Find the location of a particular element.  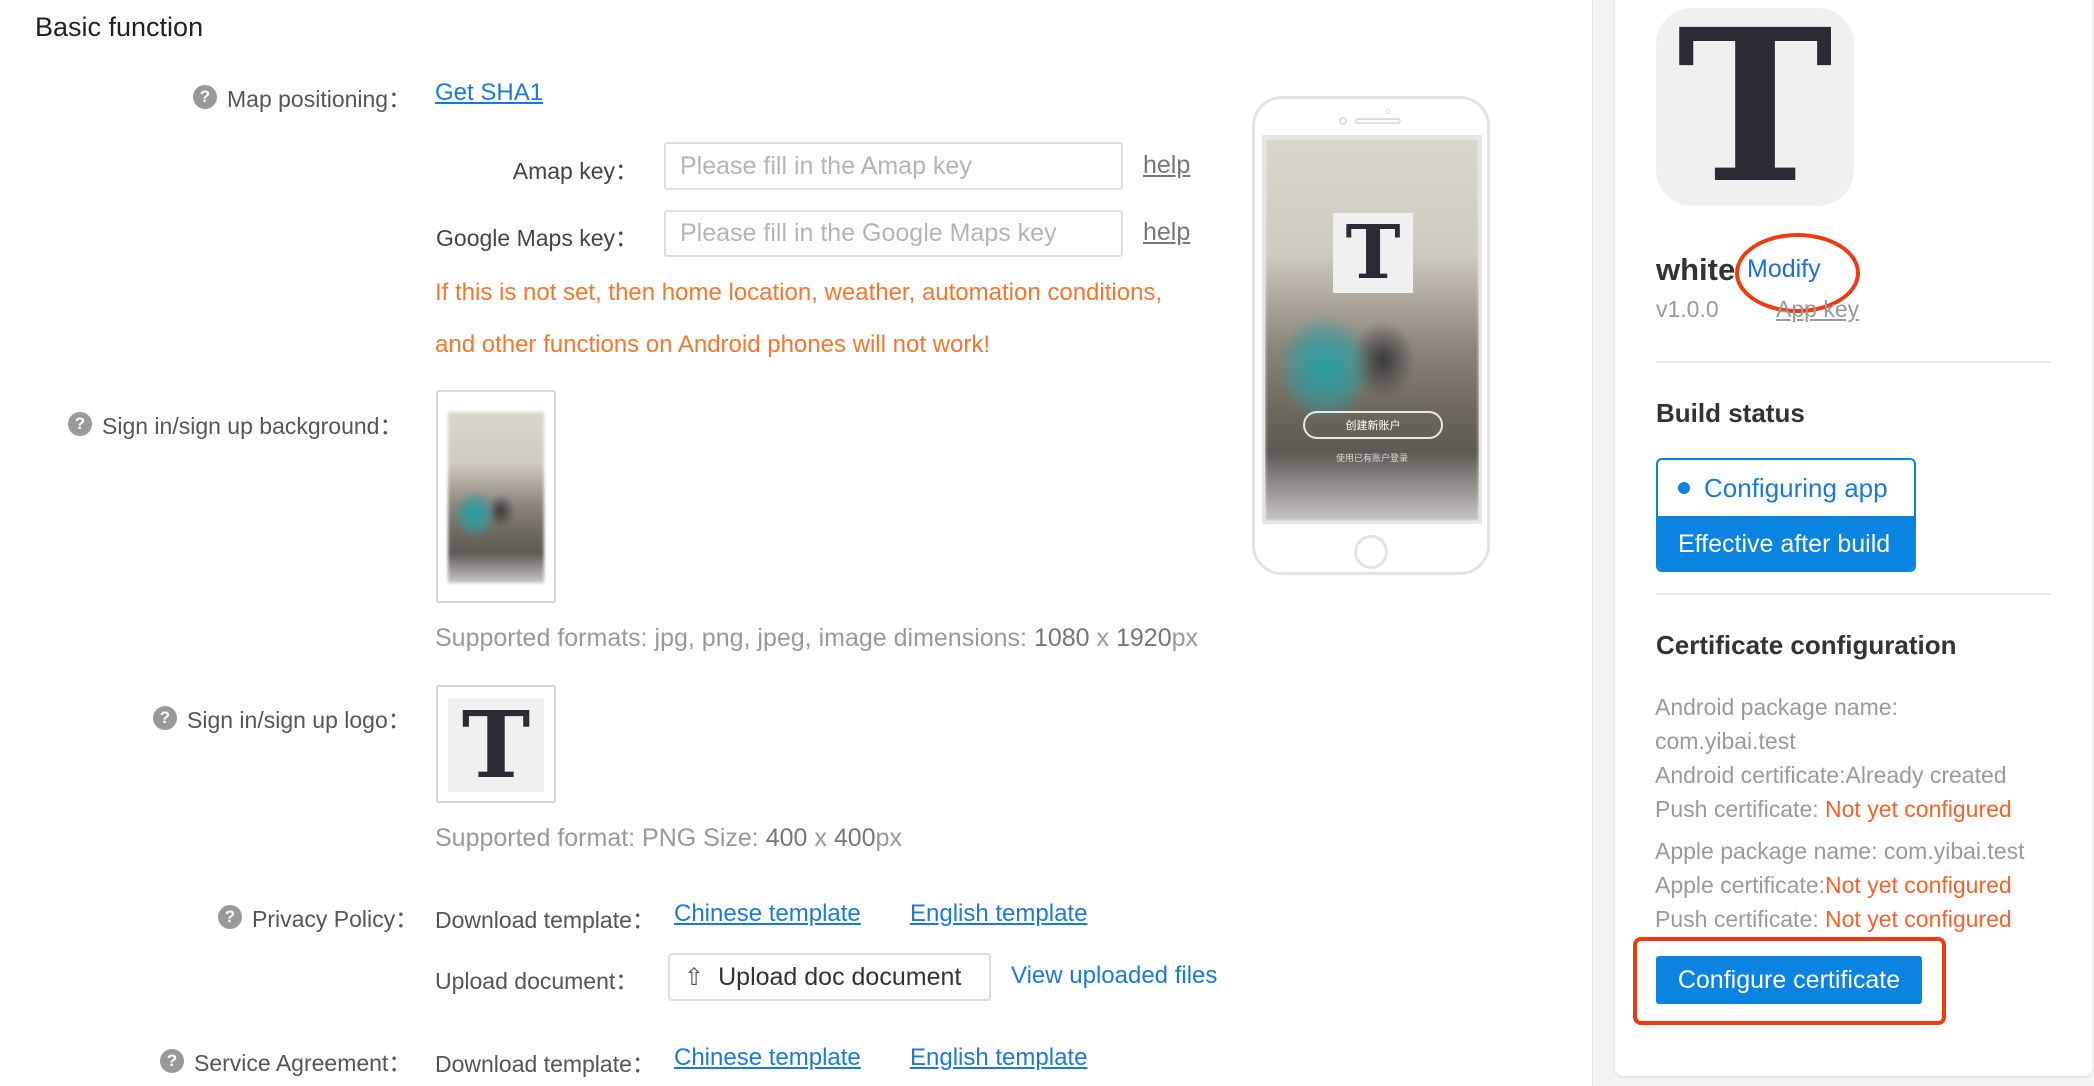

app-name: white is located at coordinates (1696, 269).